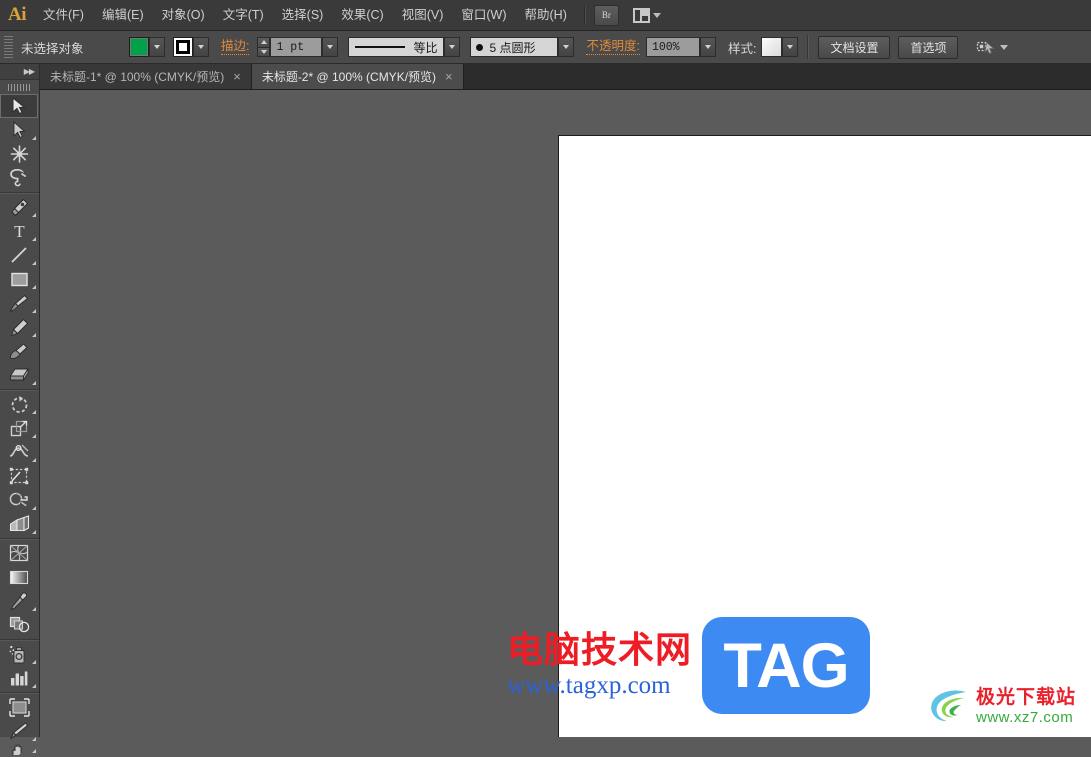 This screenshot has height=757, width=1091. What do you see at coordinates (19, 303) in the screenshot?
I see `paintbrush-tool` at bounding box center [19, 303].